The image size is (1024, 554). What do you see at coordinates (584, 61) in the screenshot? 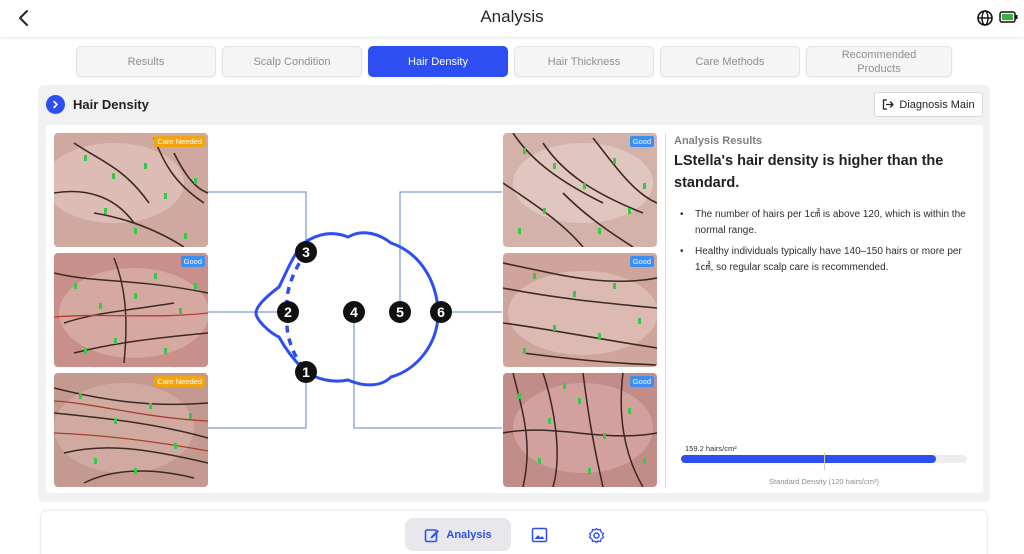
I see `tab-hair-thickness: Hair Thickness` at bounding box center [584, 61].